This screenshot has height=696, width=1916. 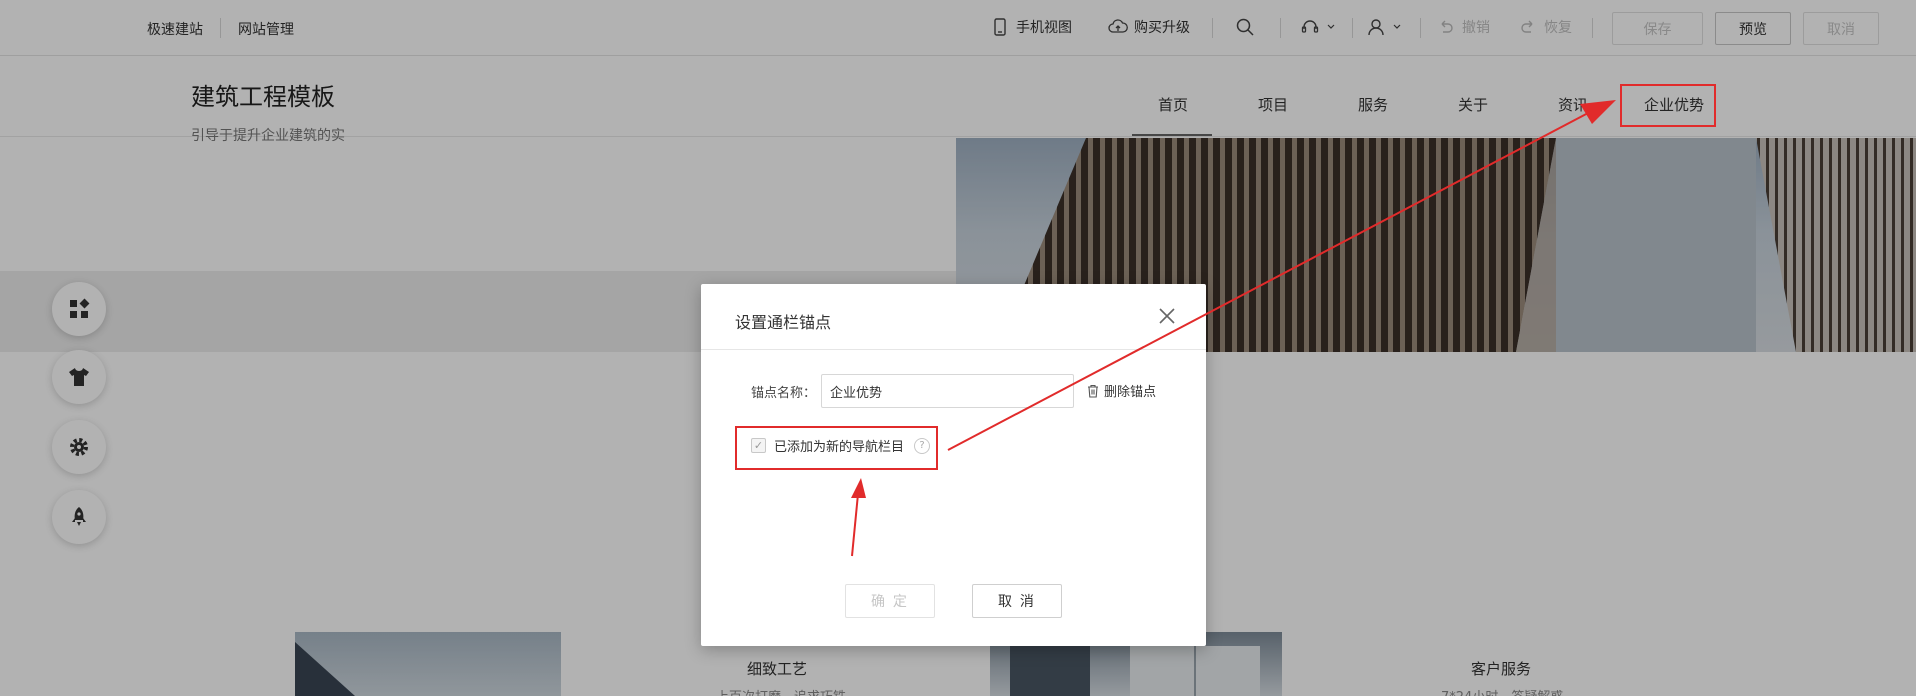 I want to click on delete-anchor-button: 删除锚点, so click(x=1121, y=390).